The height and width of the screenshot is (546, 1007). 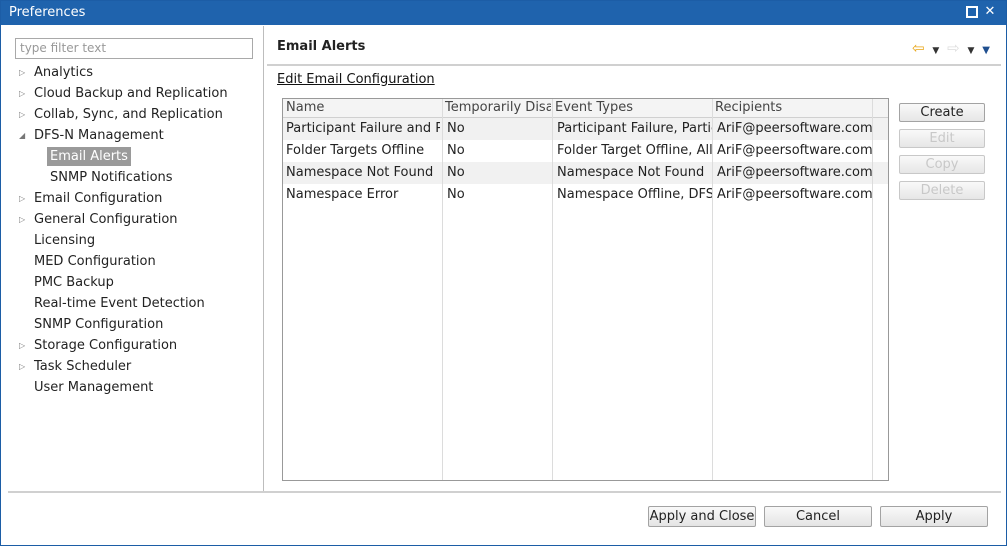 What do you see at coordinates (95, 261) in the screenshot?
I see `tree-item-label: MED Configuration` at bounding box center [95, 261].